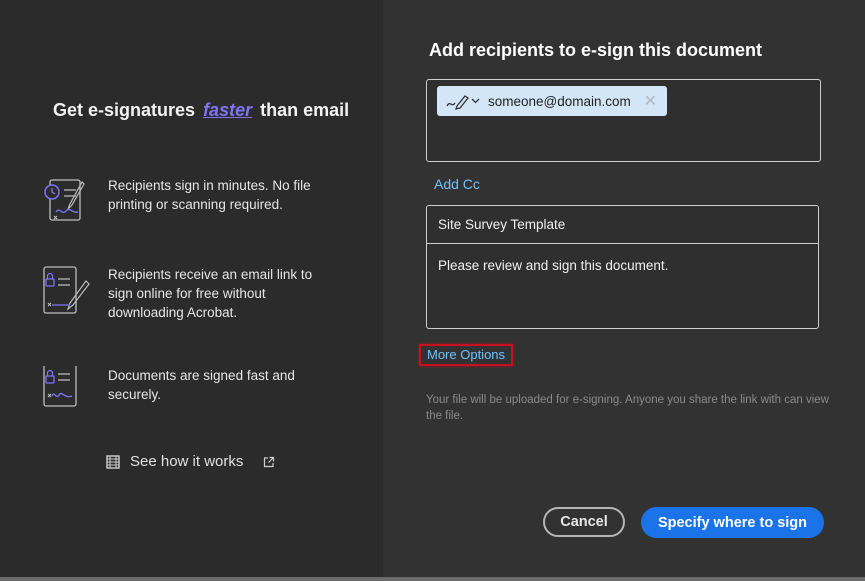 Image resolution: width=865 pixels, height=581 pixels. What do you see at coordinates (305, 110) in the screenshot?
I see `headline-text-end: than email` at bounding box center [305, 110].